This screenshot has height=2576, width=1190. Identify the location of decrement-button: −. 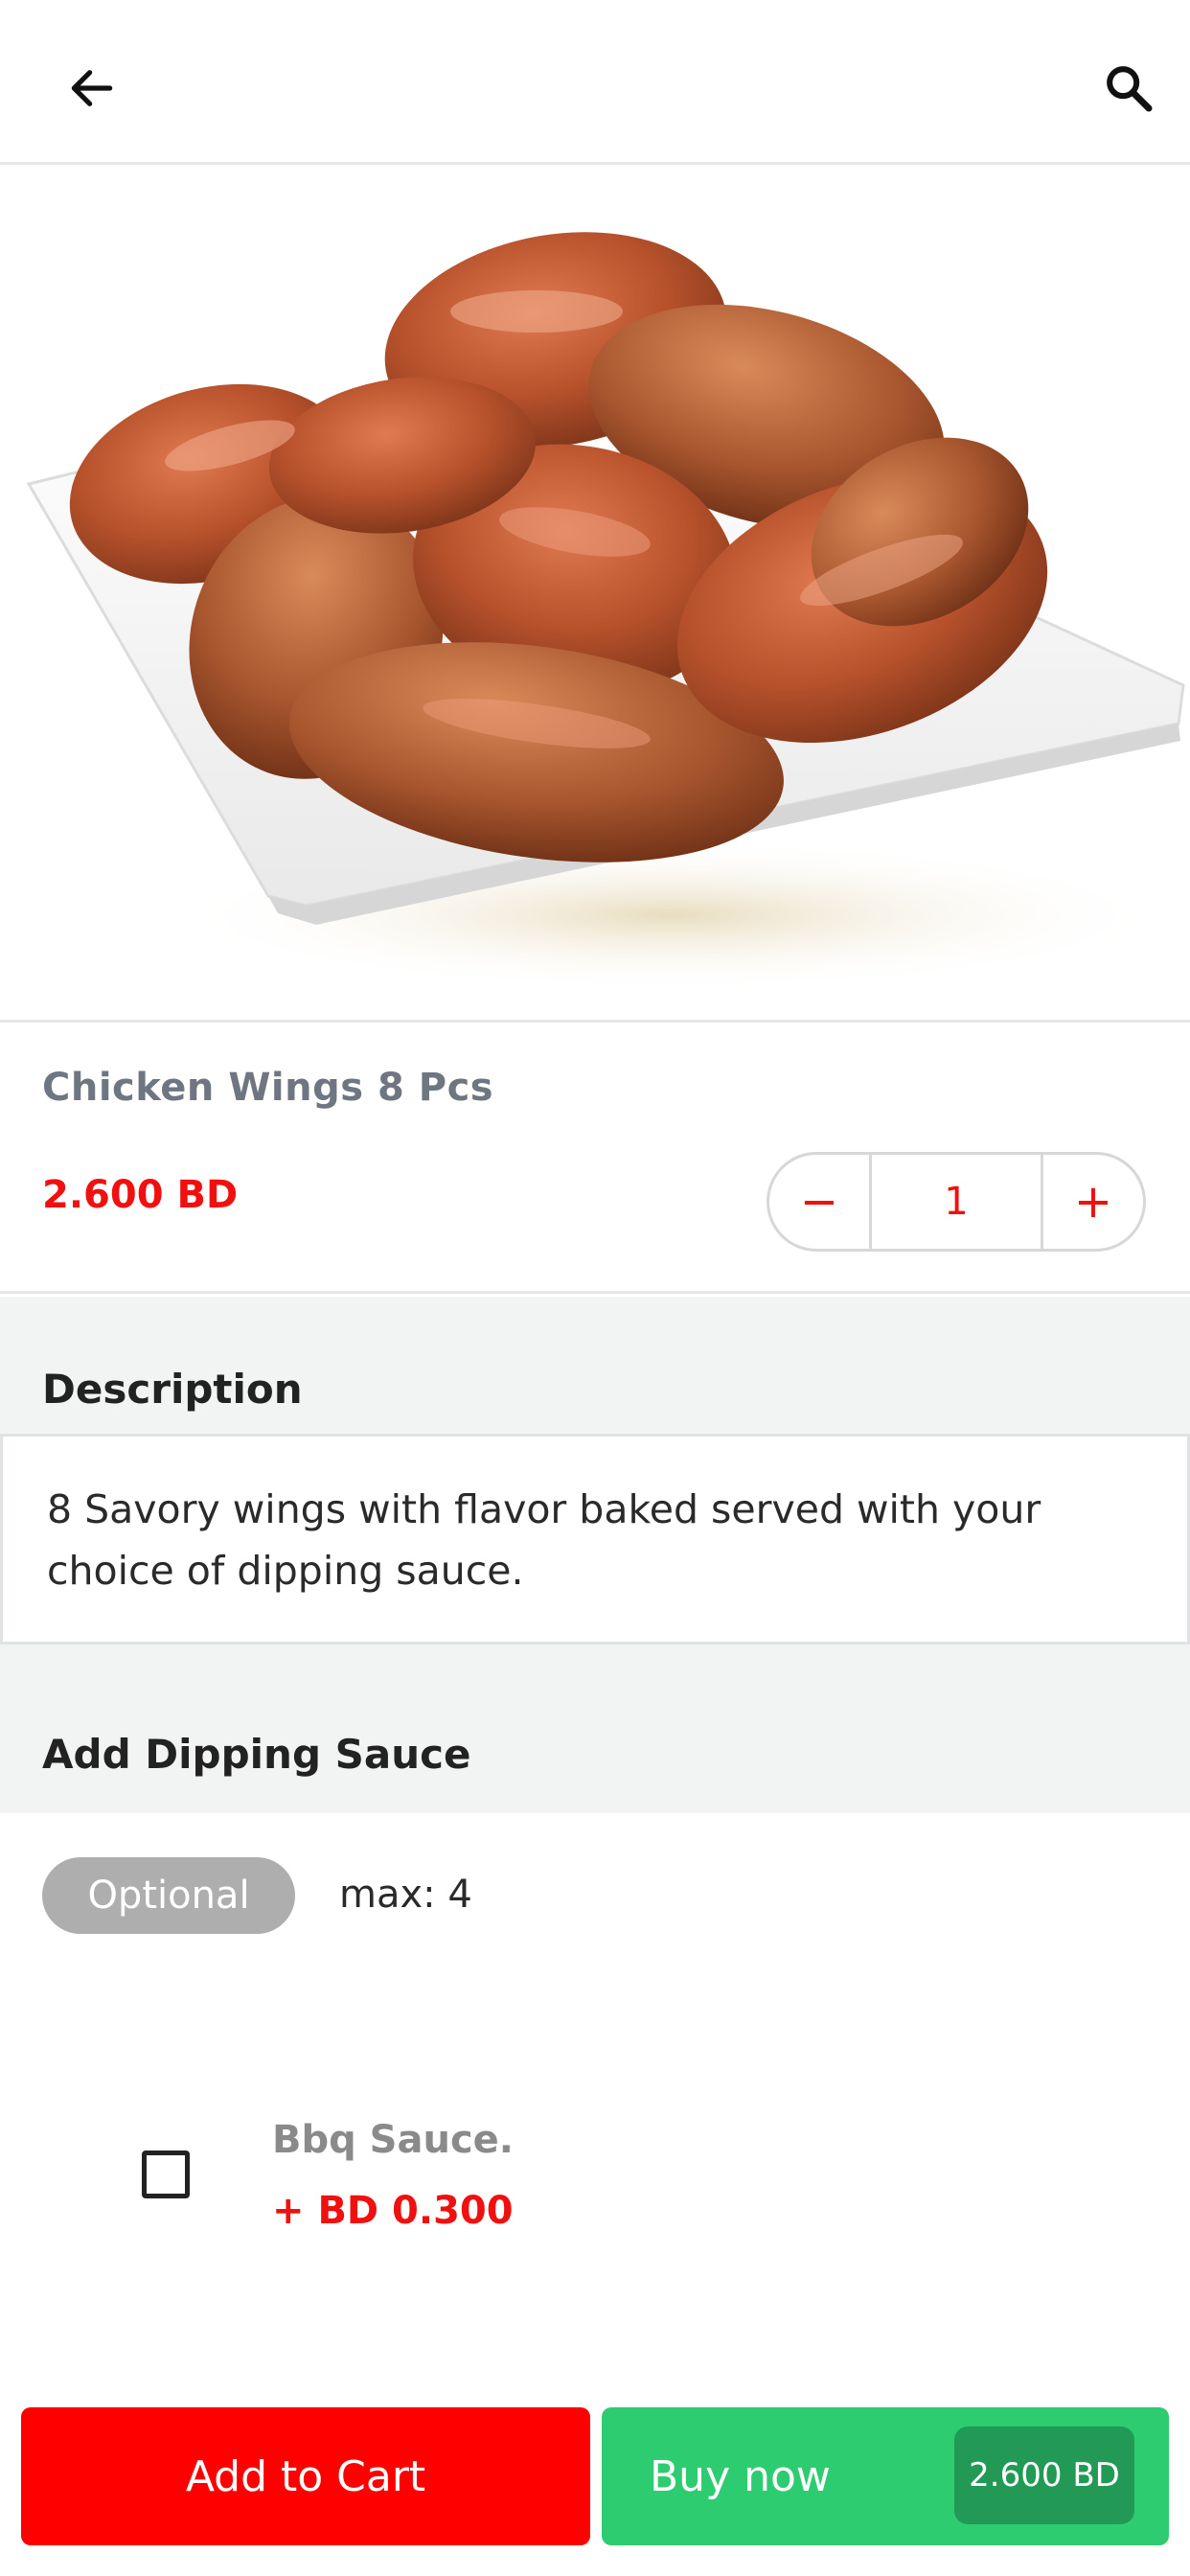
(819, 1202).